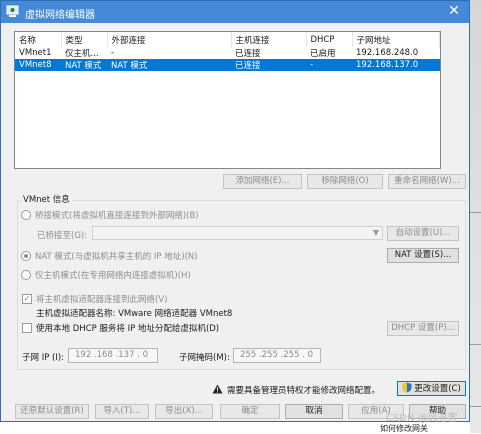 The image size is (481, 434). What do you see at coordinates (329, 65) in the screenshot?
I see `cell-dhcp: -` at bounding box center [329, 65].